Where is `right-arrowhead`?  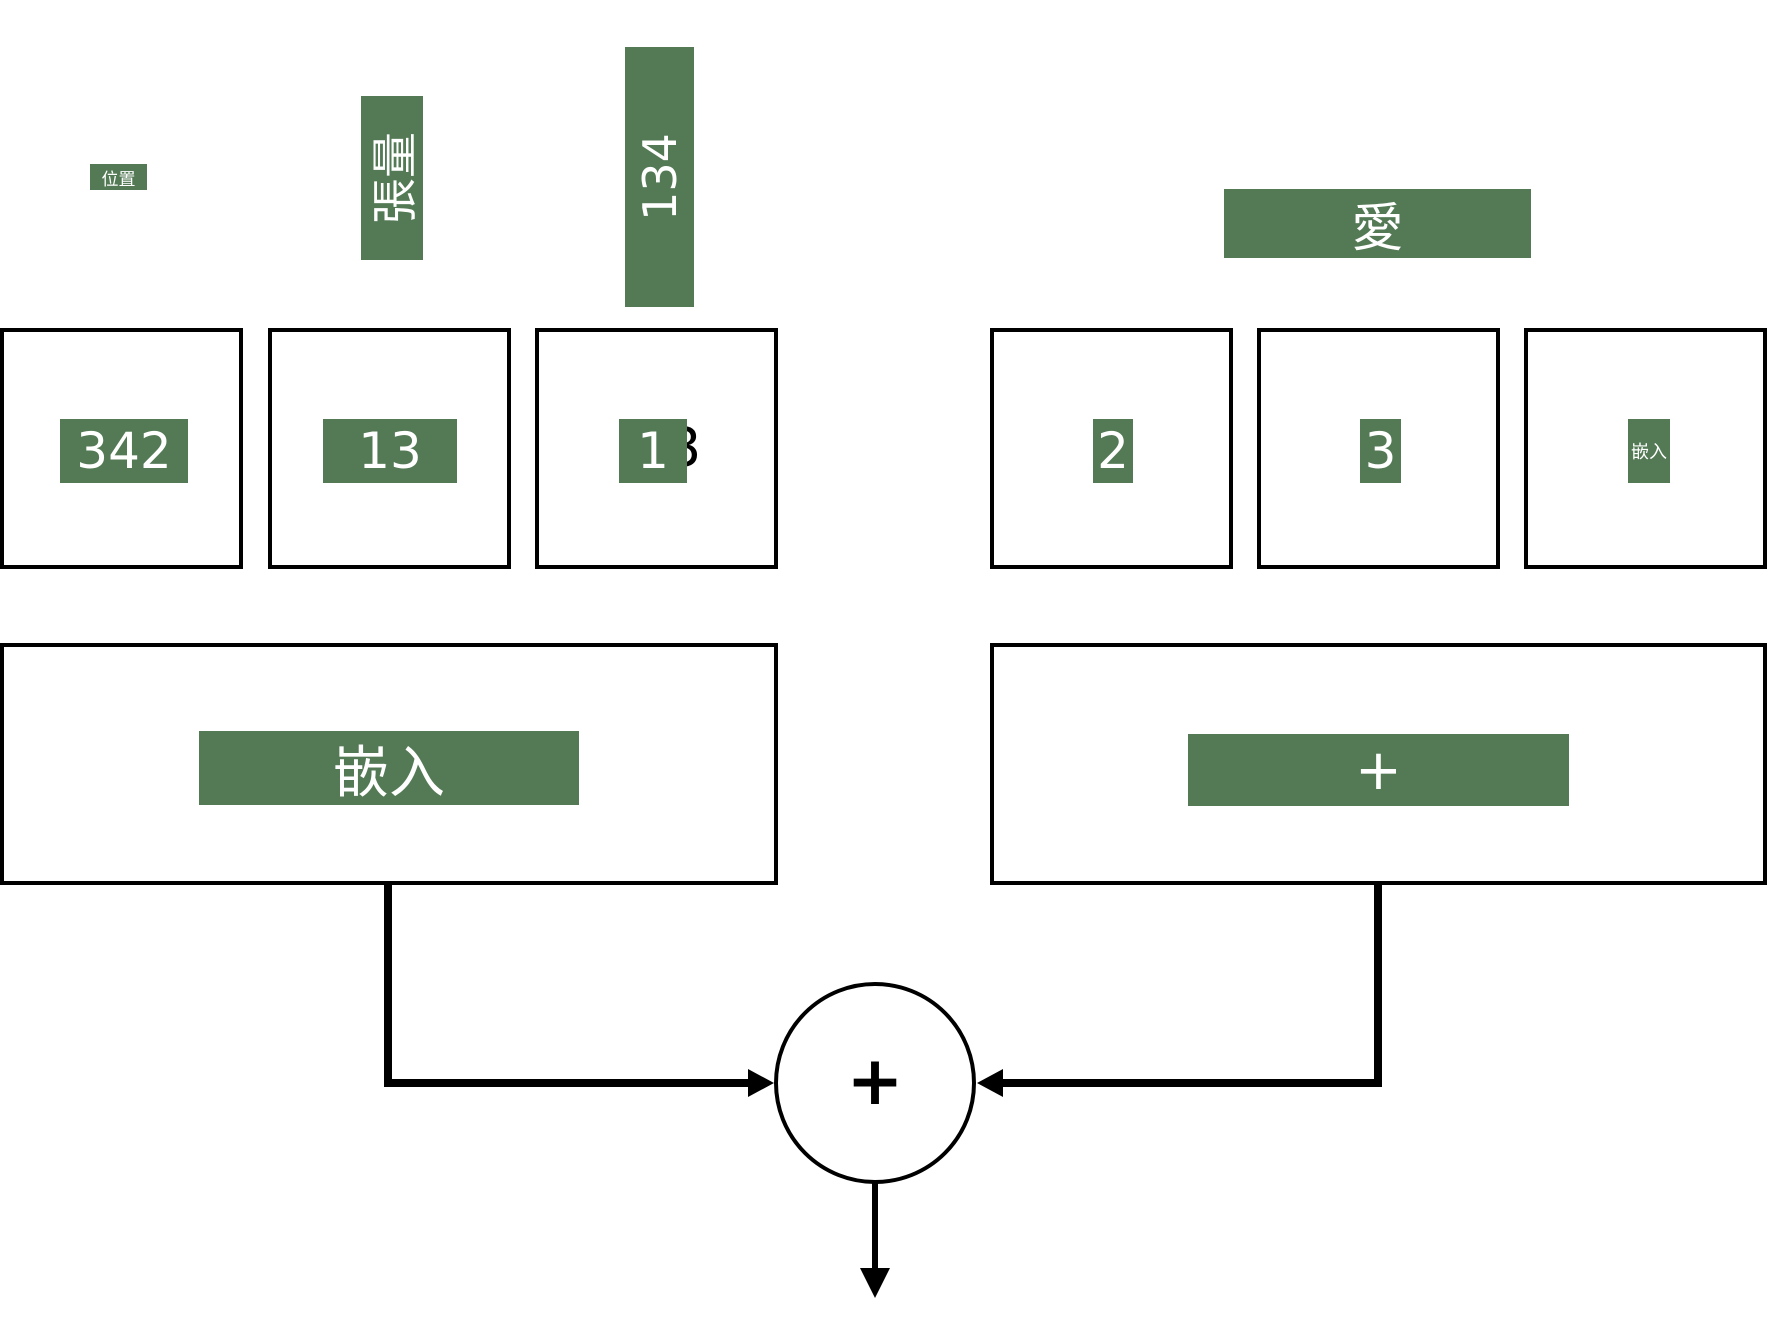
right-arrowhead is located at coordinates (990, 1083).